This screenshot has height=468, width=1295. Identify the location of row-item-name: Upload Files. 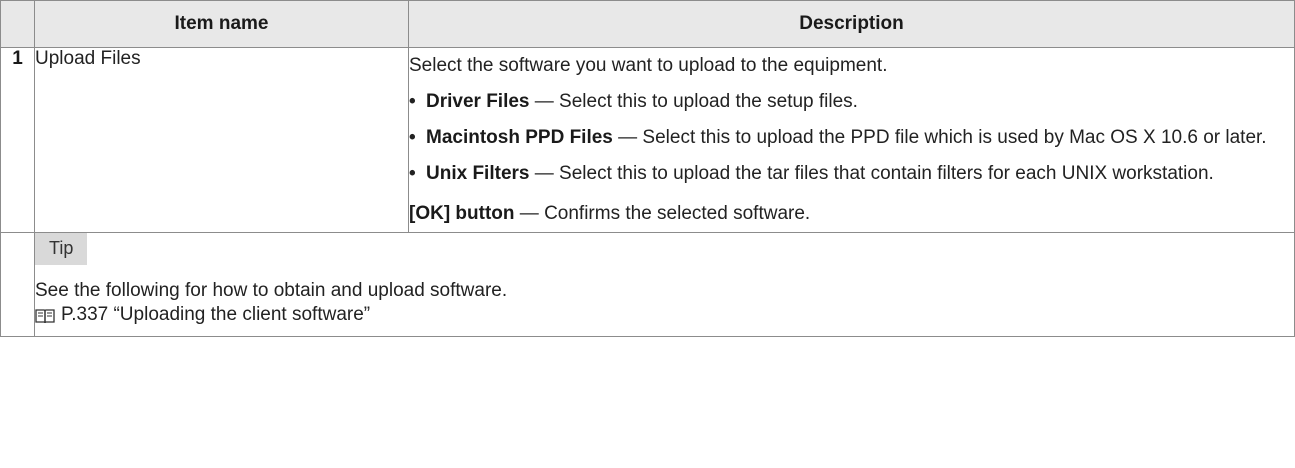
(221, 140).